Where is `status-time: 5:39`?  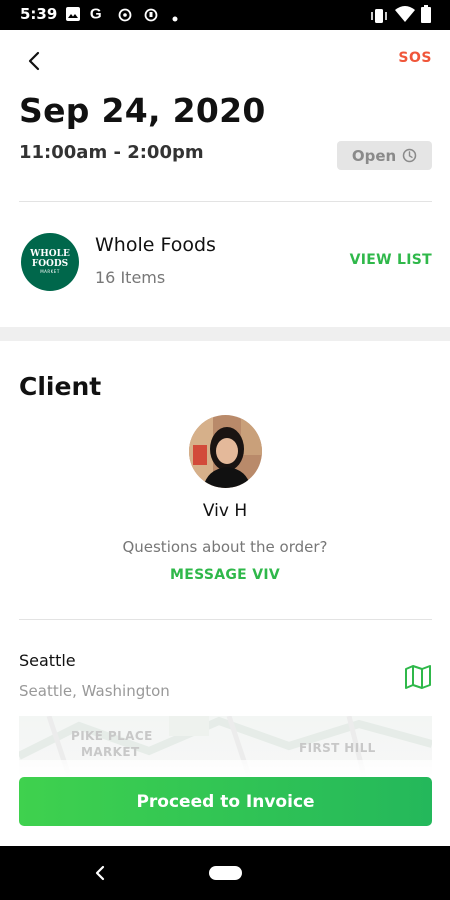
status-time: 5:39 is located at coordinates (39, 14).